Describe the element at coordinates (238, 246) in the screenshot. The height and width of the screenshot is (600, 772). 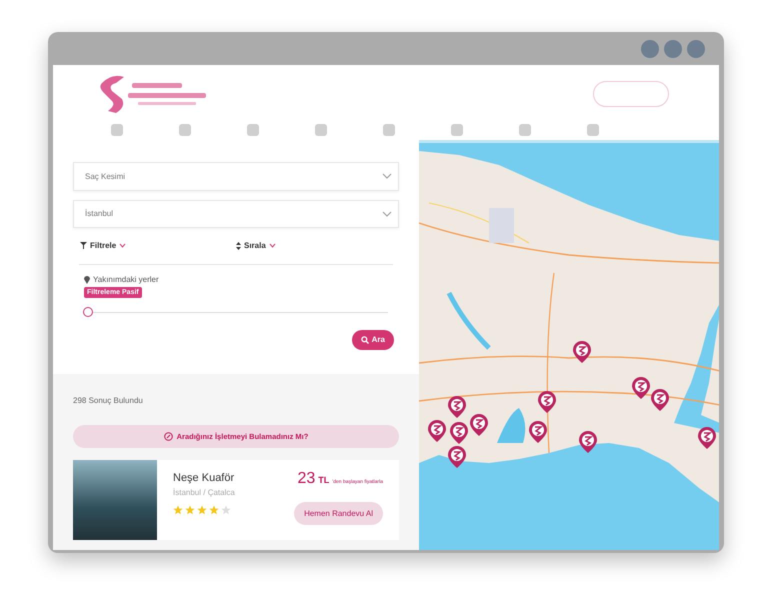
I see `sort-icon` at that location.